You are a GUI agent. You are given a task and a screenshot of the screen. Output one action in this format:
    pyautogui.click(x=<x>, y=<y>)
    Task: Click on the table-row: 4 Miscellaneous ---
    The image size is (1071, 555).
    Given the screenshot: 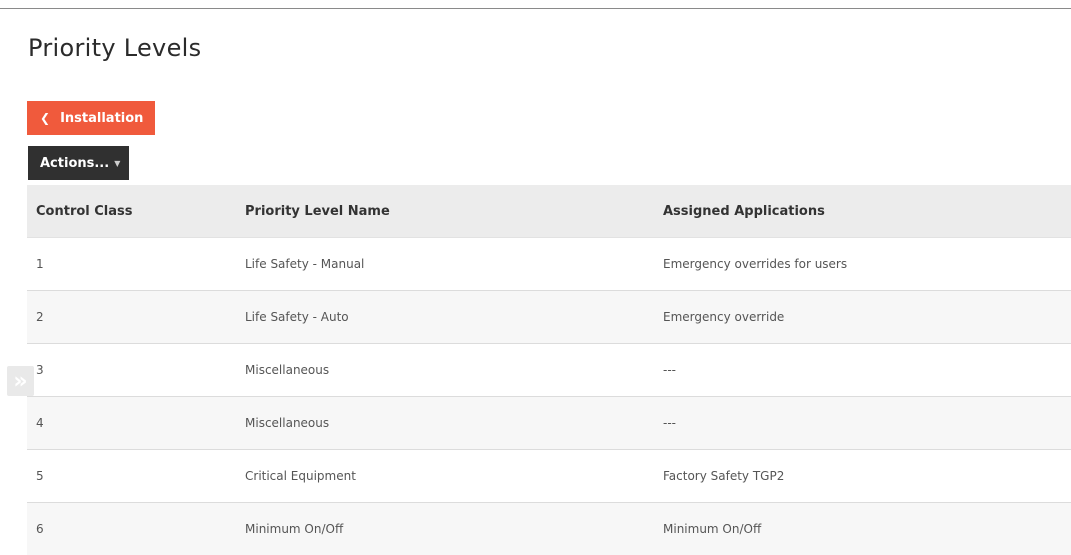 What is the action you would take?
    pyautogui.click(x=549, y=423)
    